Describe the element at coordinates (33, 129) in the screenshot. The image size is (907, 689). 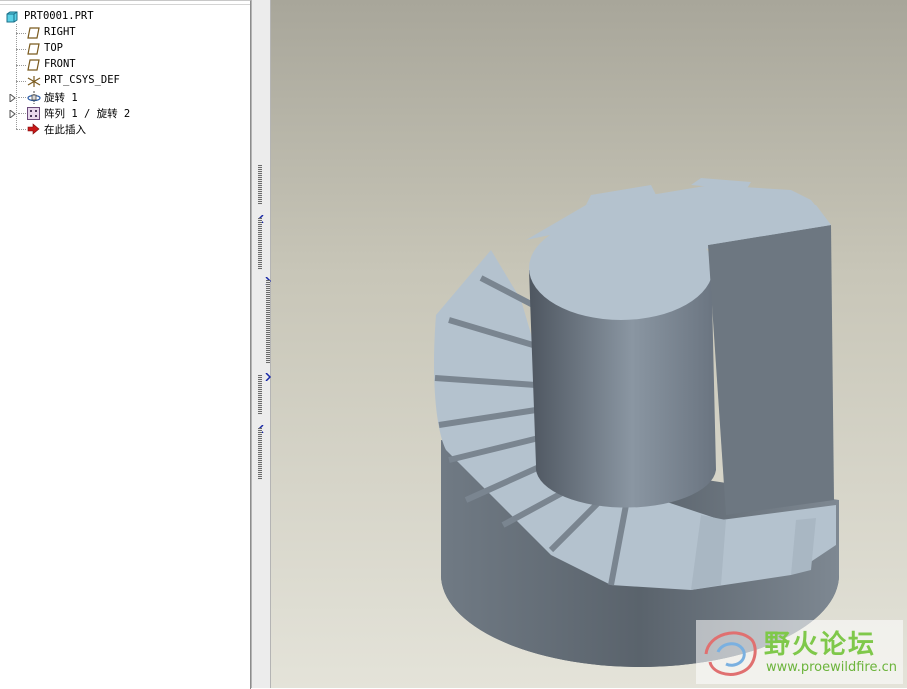
I see `insert-here-arrow-icon` at that location.